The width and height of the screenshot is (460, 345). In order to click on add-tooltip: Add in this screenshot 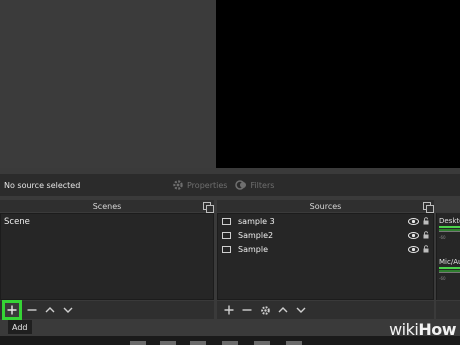, I will do `click(20, 327)`.